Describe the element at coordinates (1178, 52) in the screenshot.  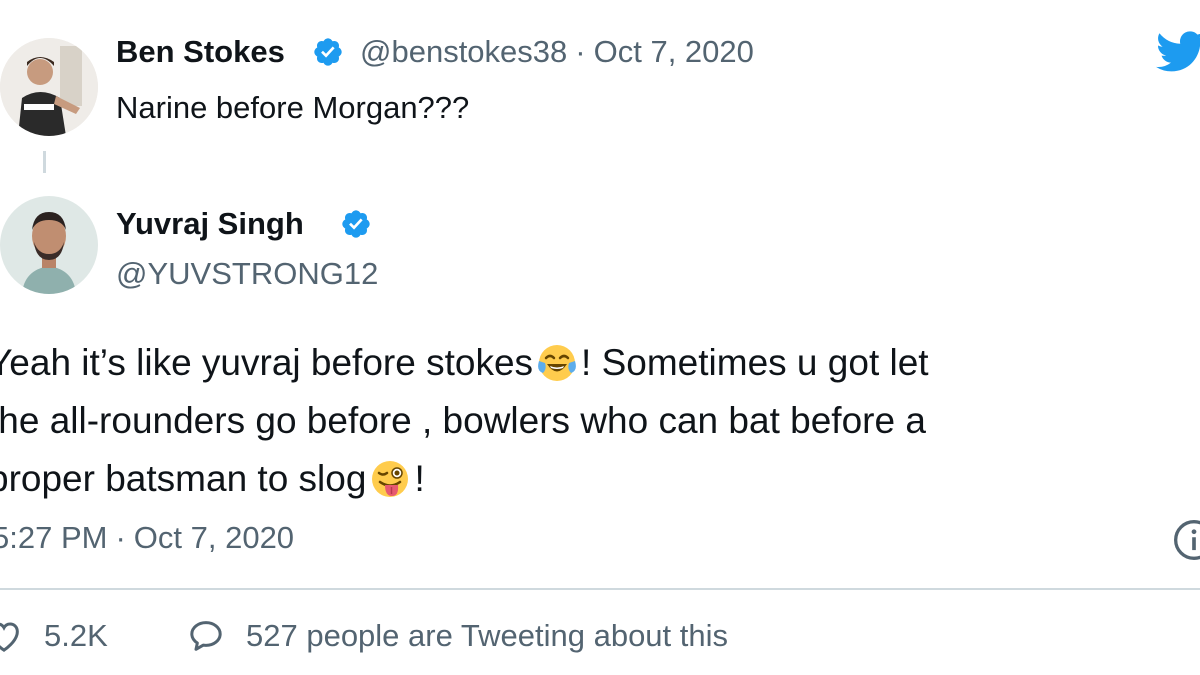
I see `twitter-bird-icon` at that location.